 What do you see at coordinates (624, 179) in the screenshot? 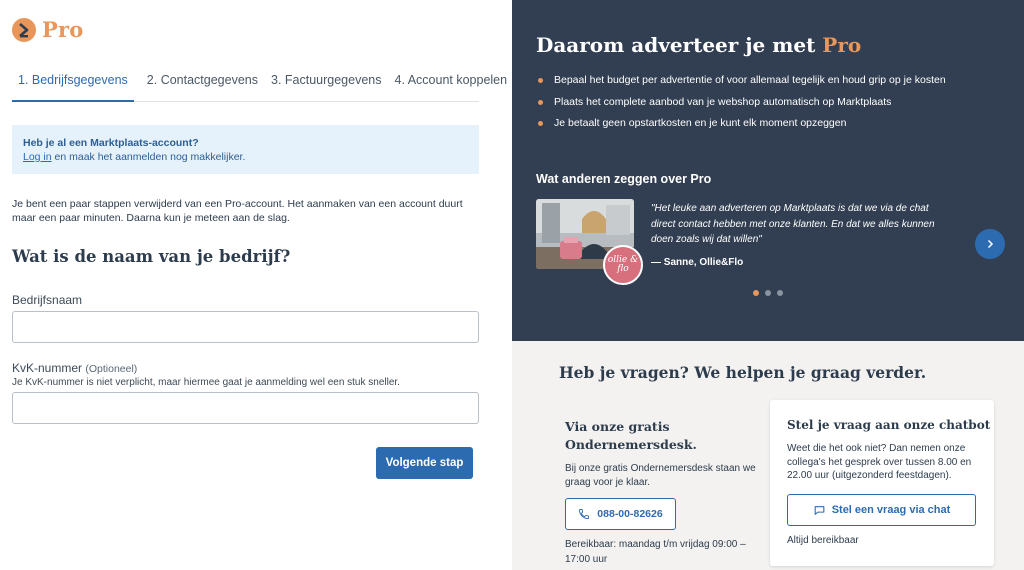
I see `testimonials-title: Wat anderen zeggen over Pro` at bounding box center [624, 179].